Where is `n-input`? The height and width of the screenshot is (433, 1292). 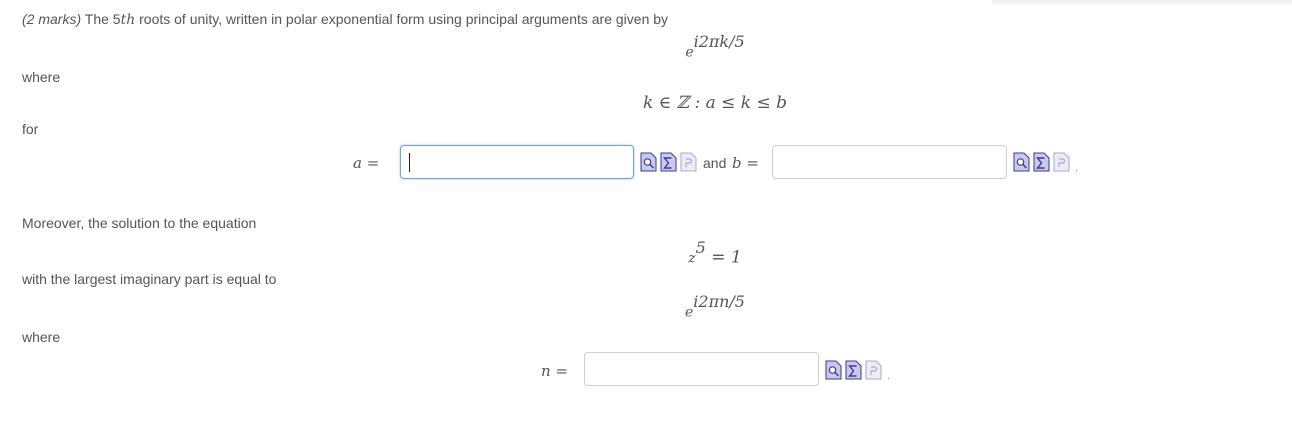
n-input is located at coordinates (701, 369).